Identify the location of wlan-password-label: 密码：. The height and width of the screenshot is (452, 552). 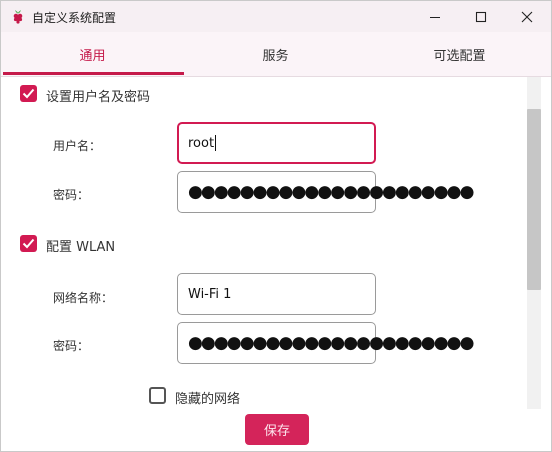
(71, 346).